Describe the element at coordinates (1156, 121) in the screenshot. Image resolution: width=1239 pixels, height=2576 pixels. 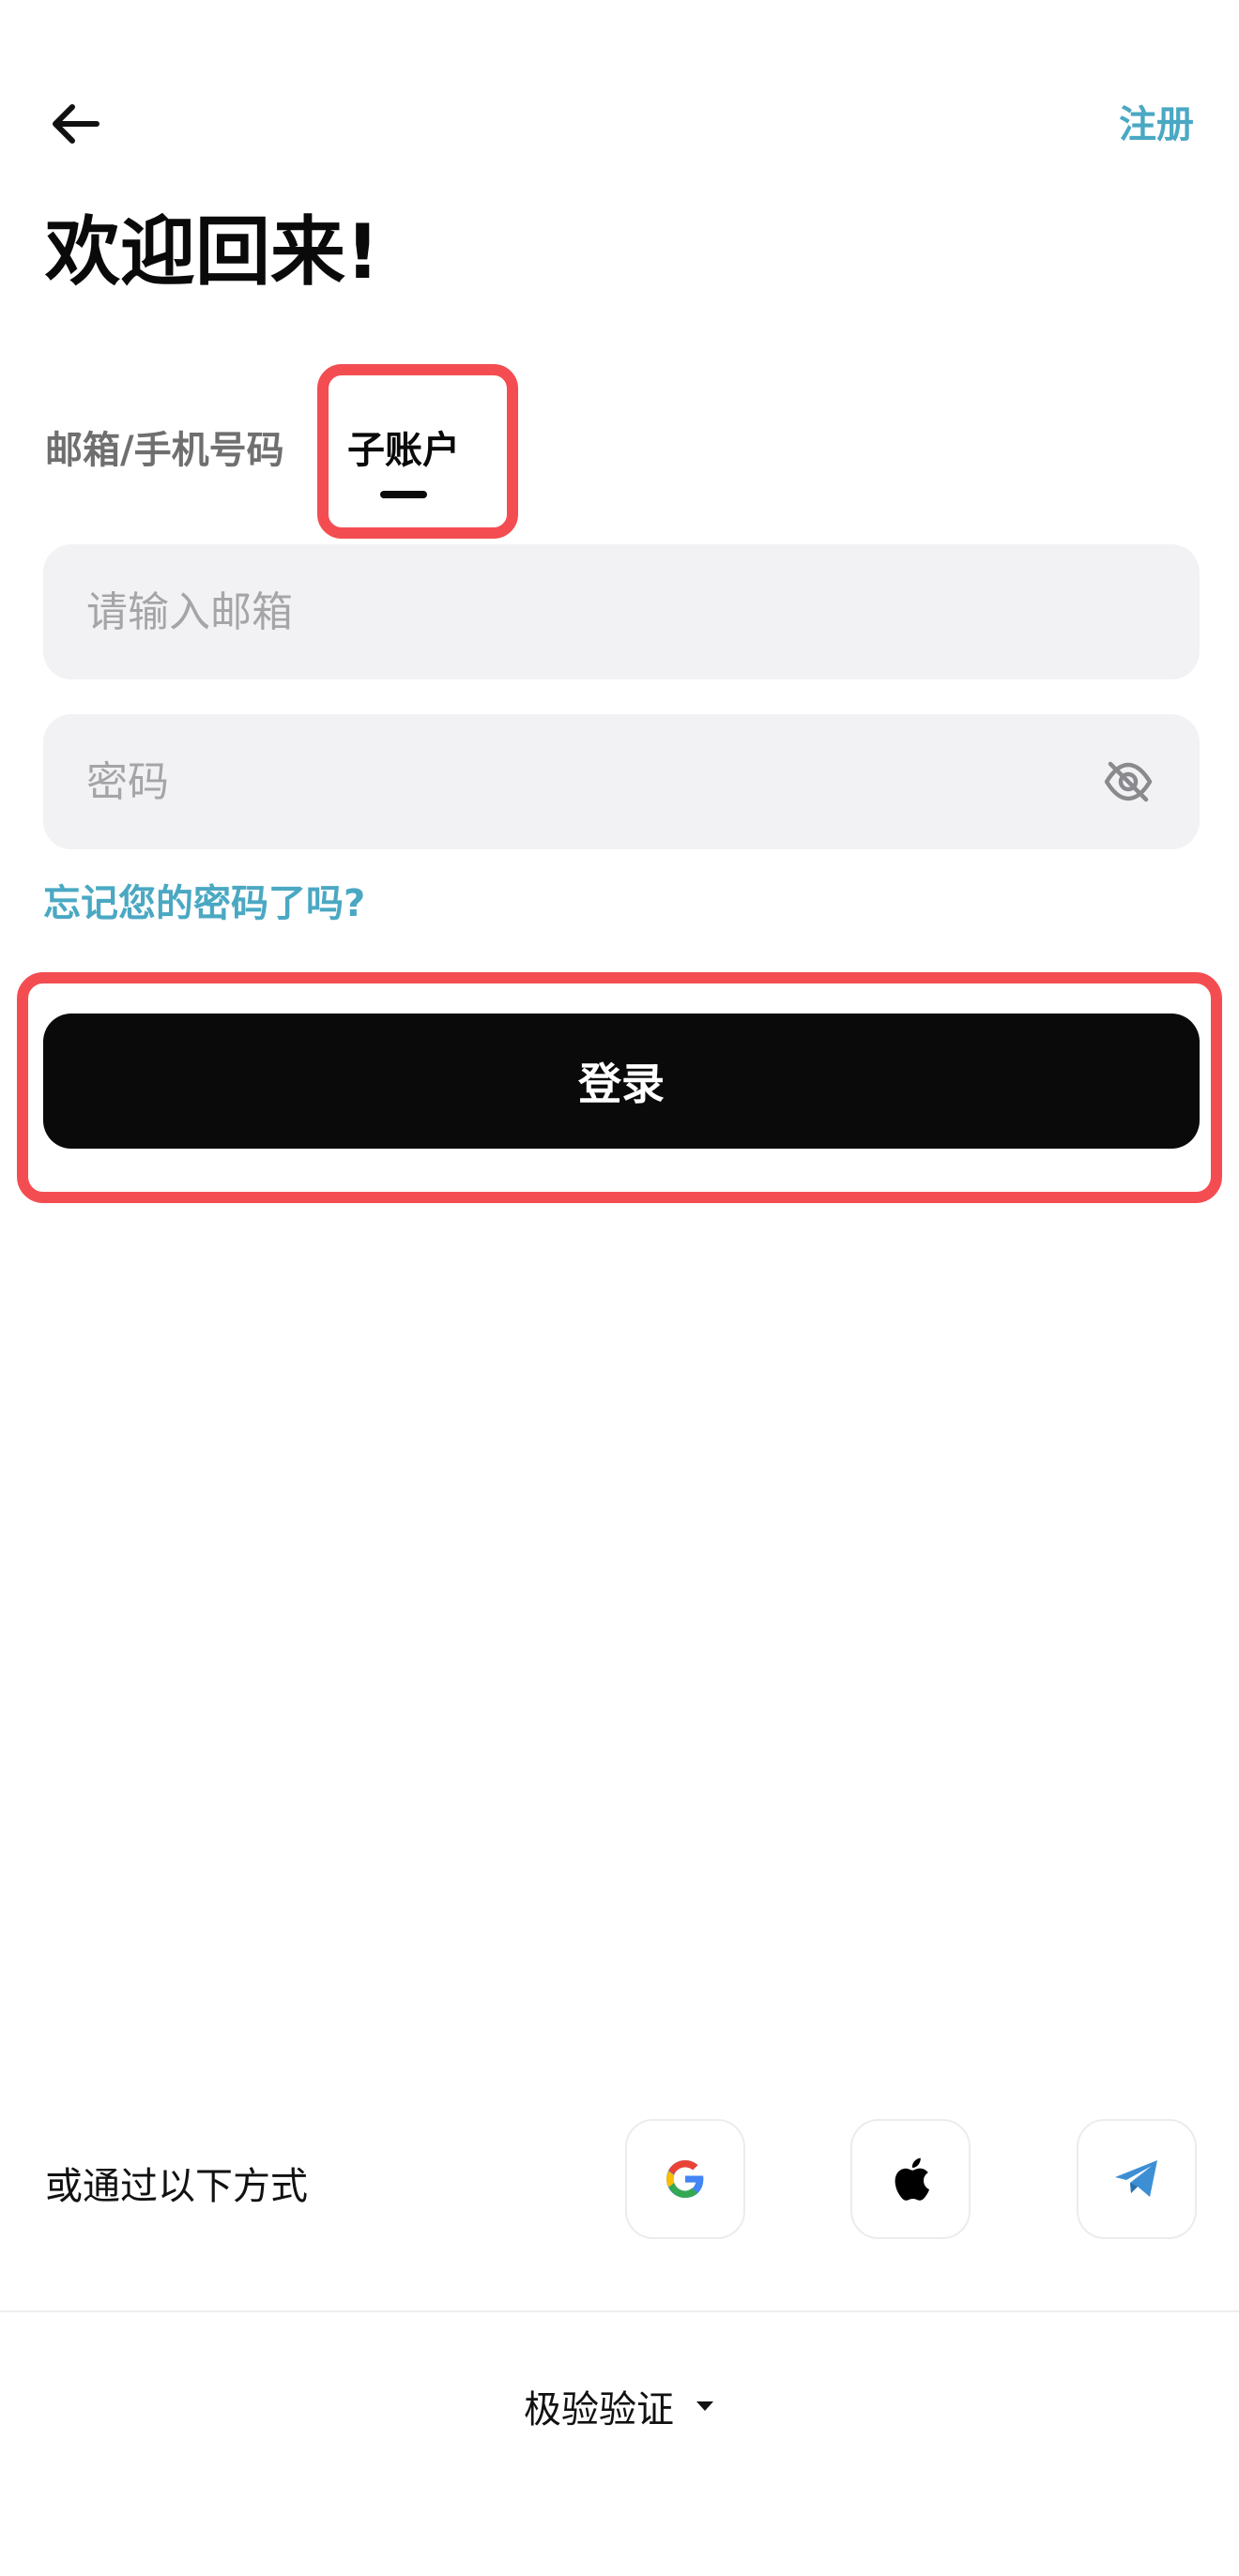
I see `register-link: 注册` at that location.